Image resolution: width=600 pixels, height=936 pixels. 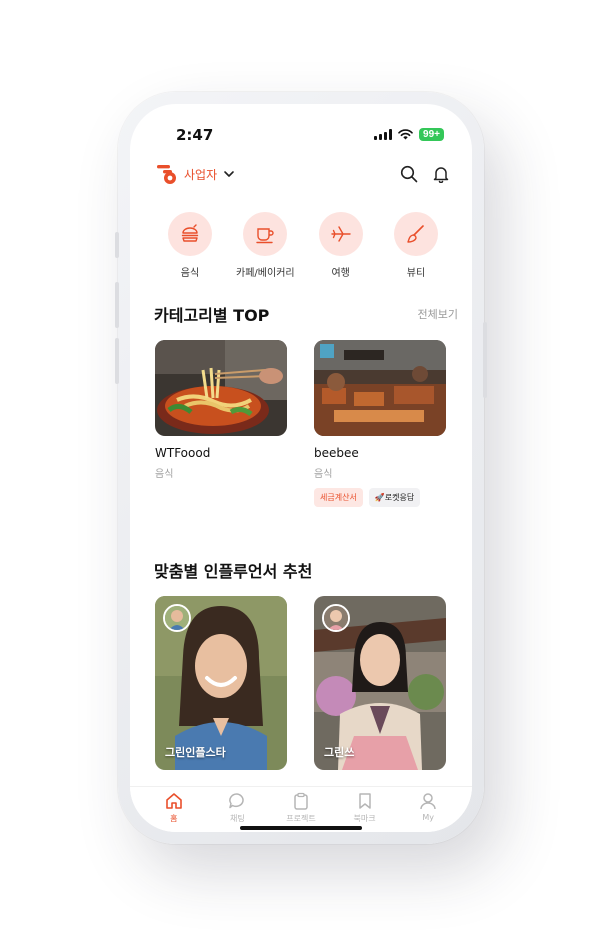 I want to click on store-card-image-noodles, so click(x=221, y=388).